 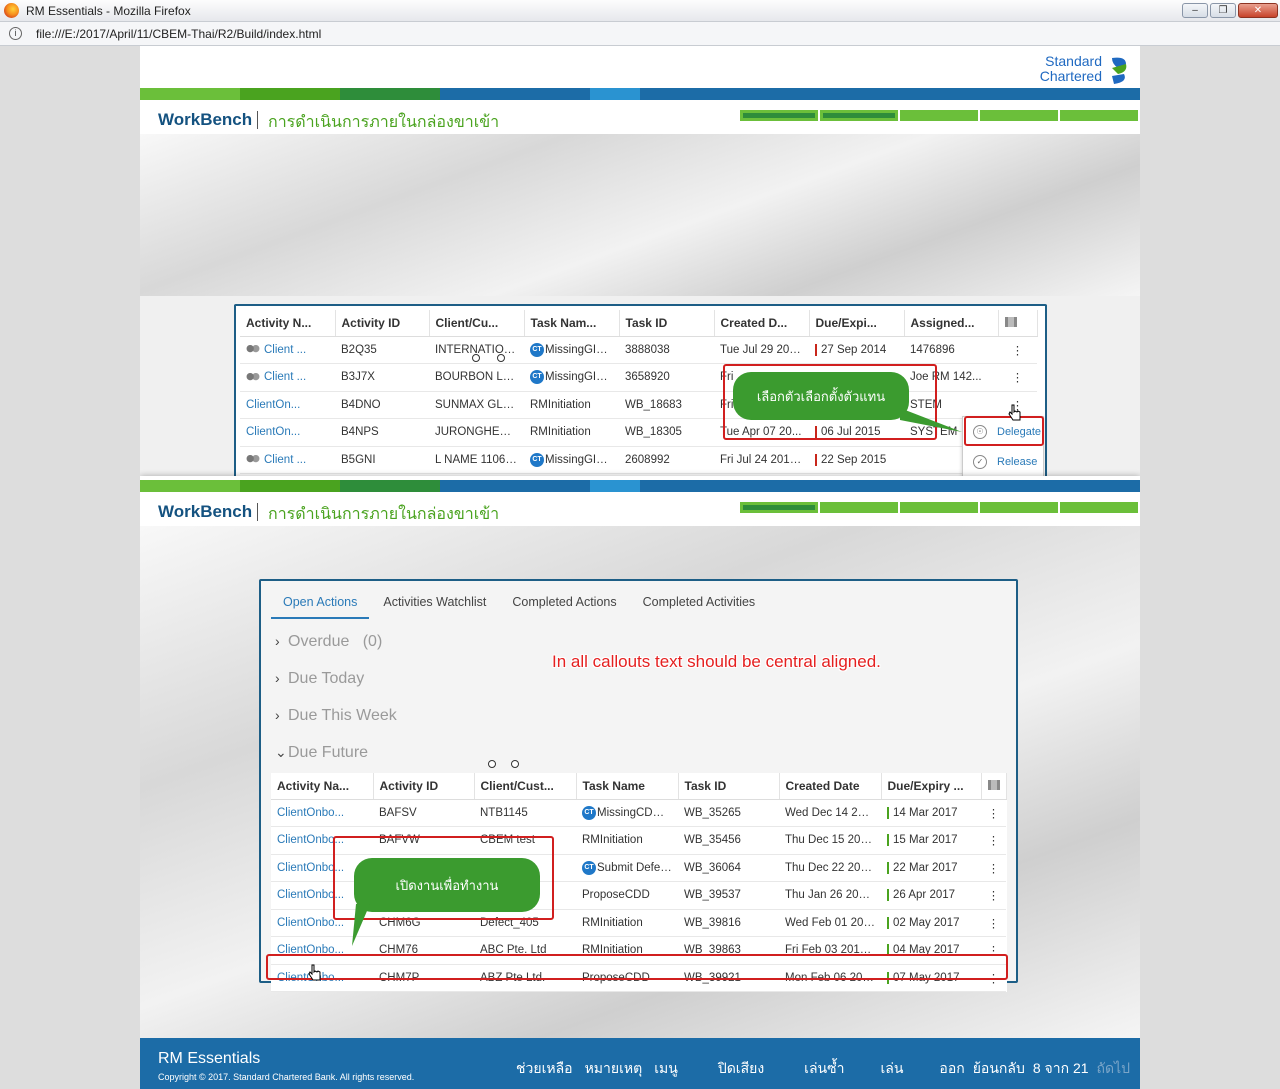 I want to click on callout-open-task: เปิดงานเพื่อทำงาน, so click(x=447, y=885).